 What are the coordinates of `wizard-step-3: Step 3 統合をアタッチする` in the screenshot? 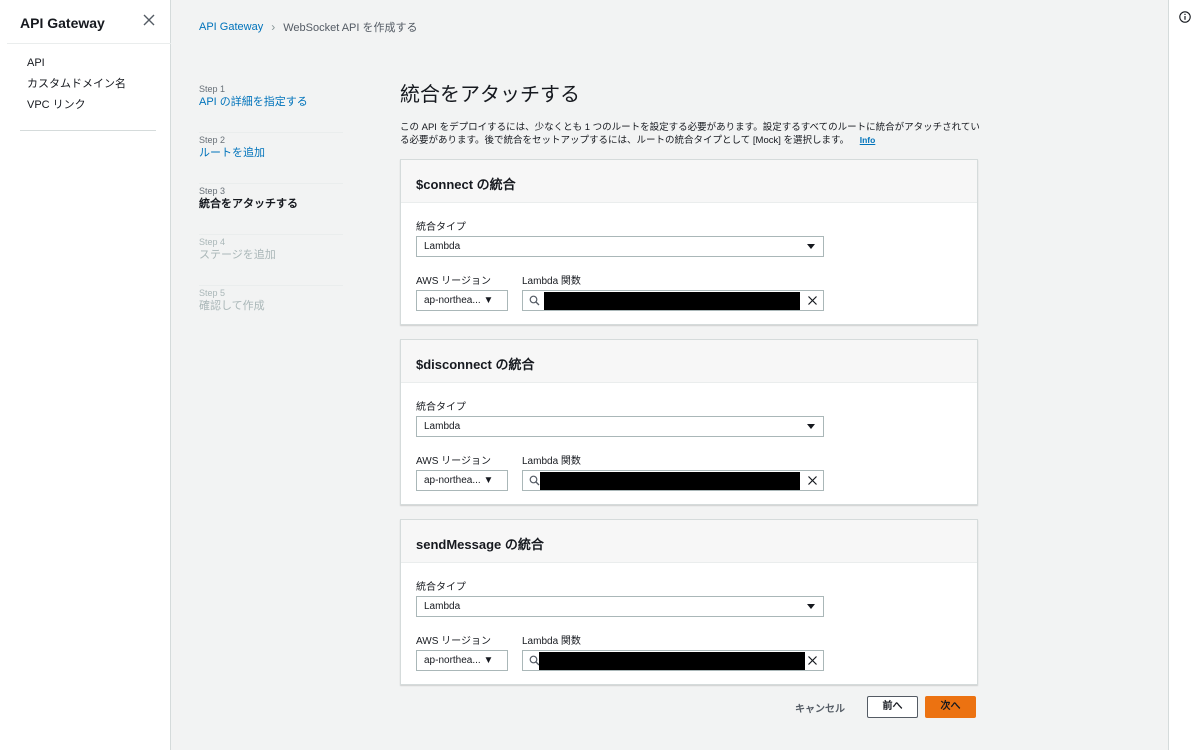 It's located at (271, 209).